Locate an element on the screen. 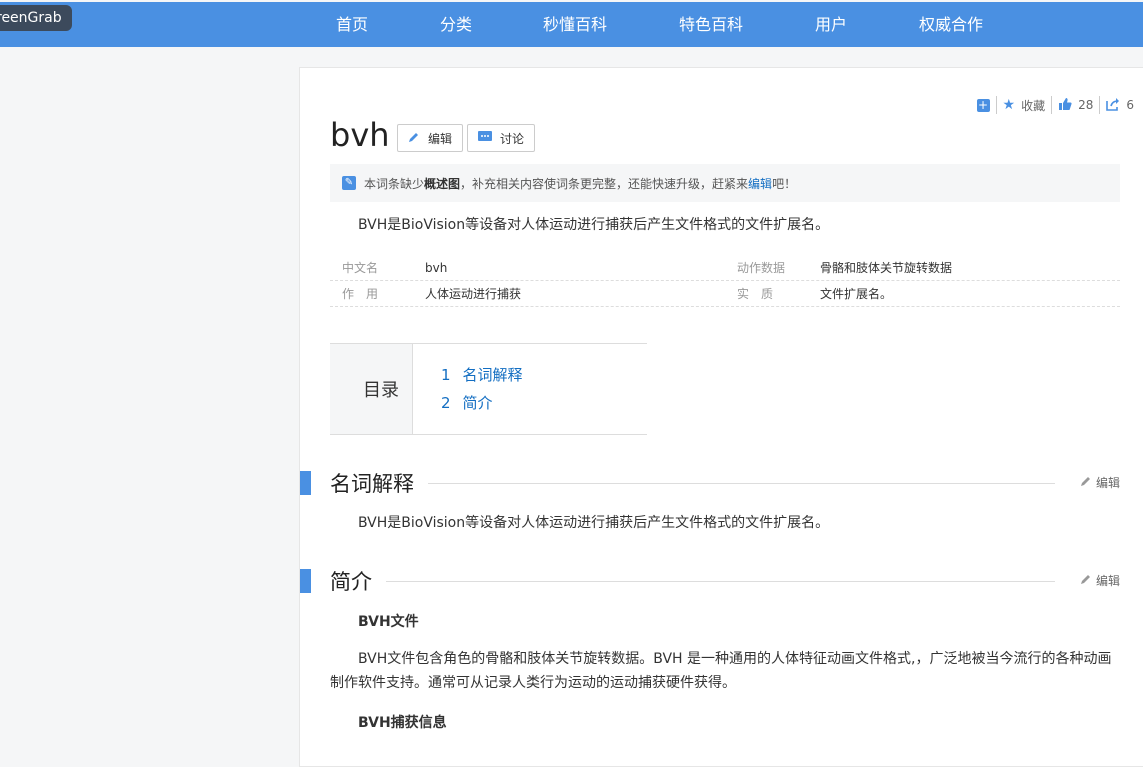  notice-edit-link: 编辑 is located at coordinates (760, 184).